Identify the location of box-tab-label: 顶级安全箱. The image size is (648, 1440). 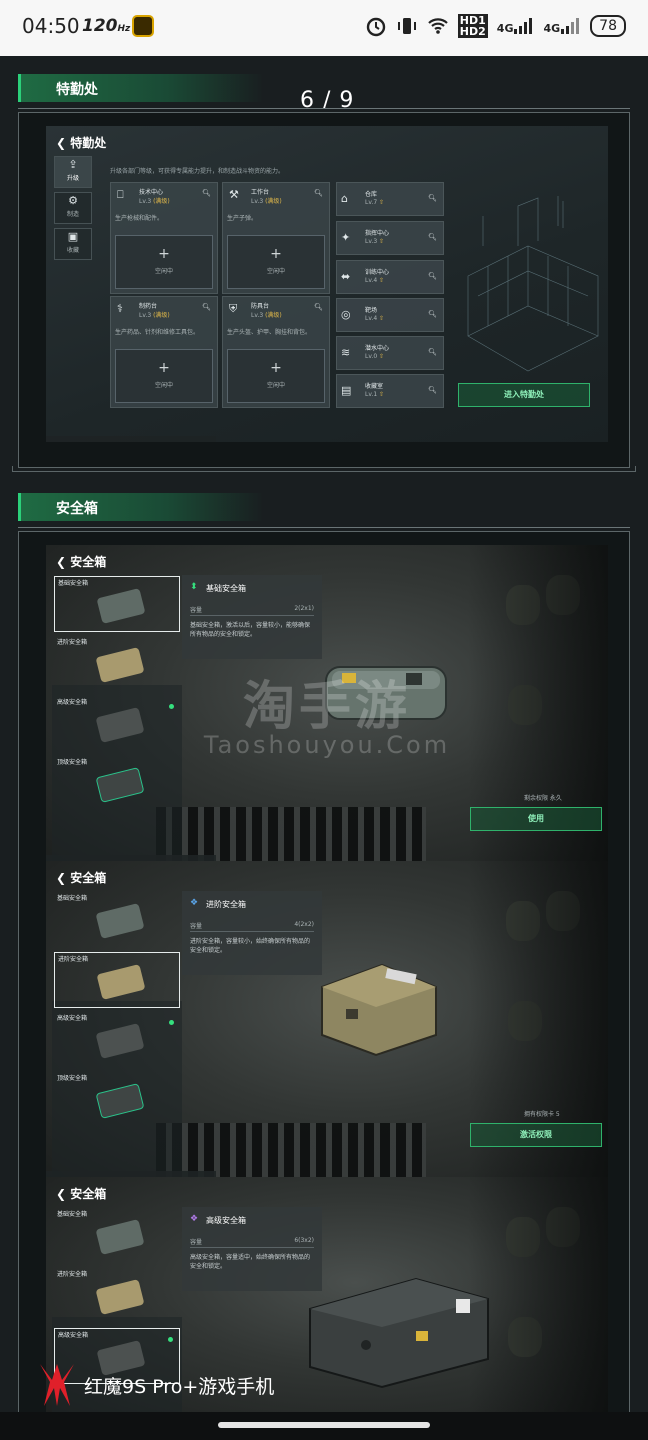
(72, 1078).